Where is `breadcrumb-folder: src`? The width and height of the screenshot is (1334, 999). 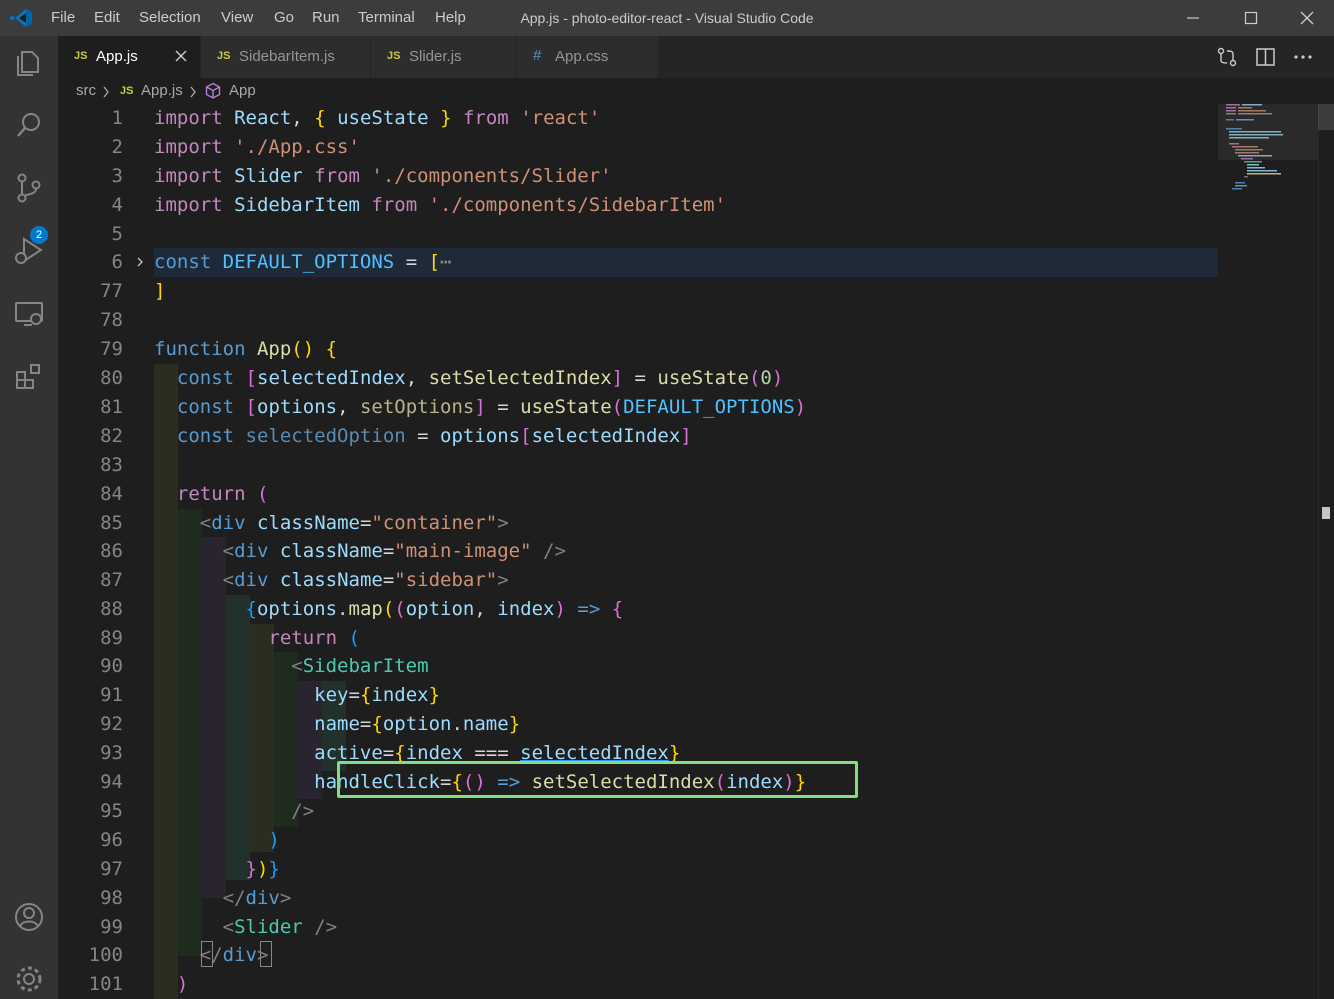
breadcrumb-folder: src is located at coordinates (86, 90).